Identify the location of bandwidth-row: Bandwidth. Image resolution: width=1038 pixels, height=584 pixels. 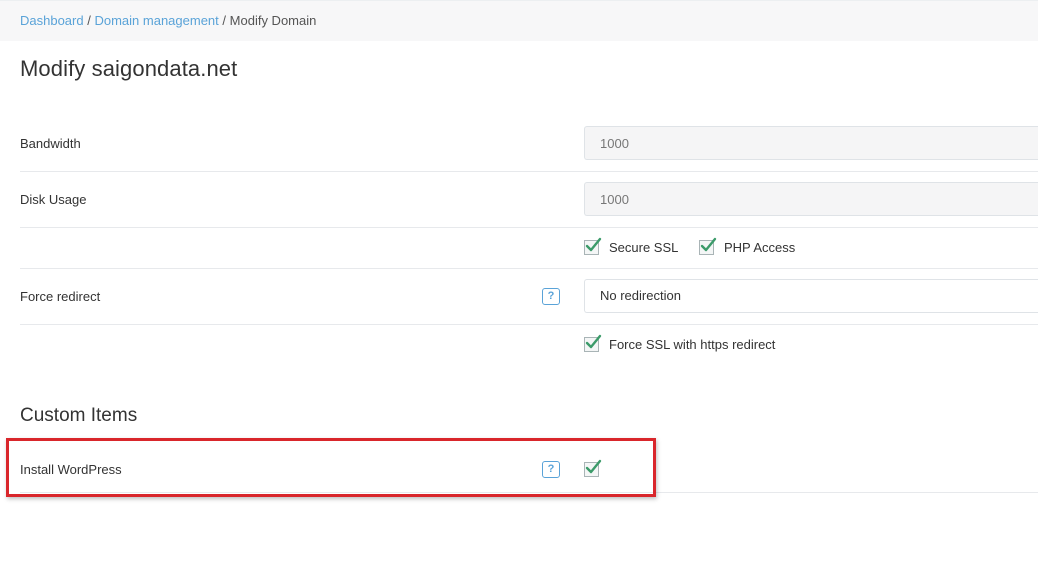
(529, 143).